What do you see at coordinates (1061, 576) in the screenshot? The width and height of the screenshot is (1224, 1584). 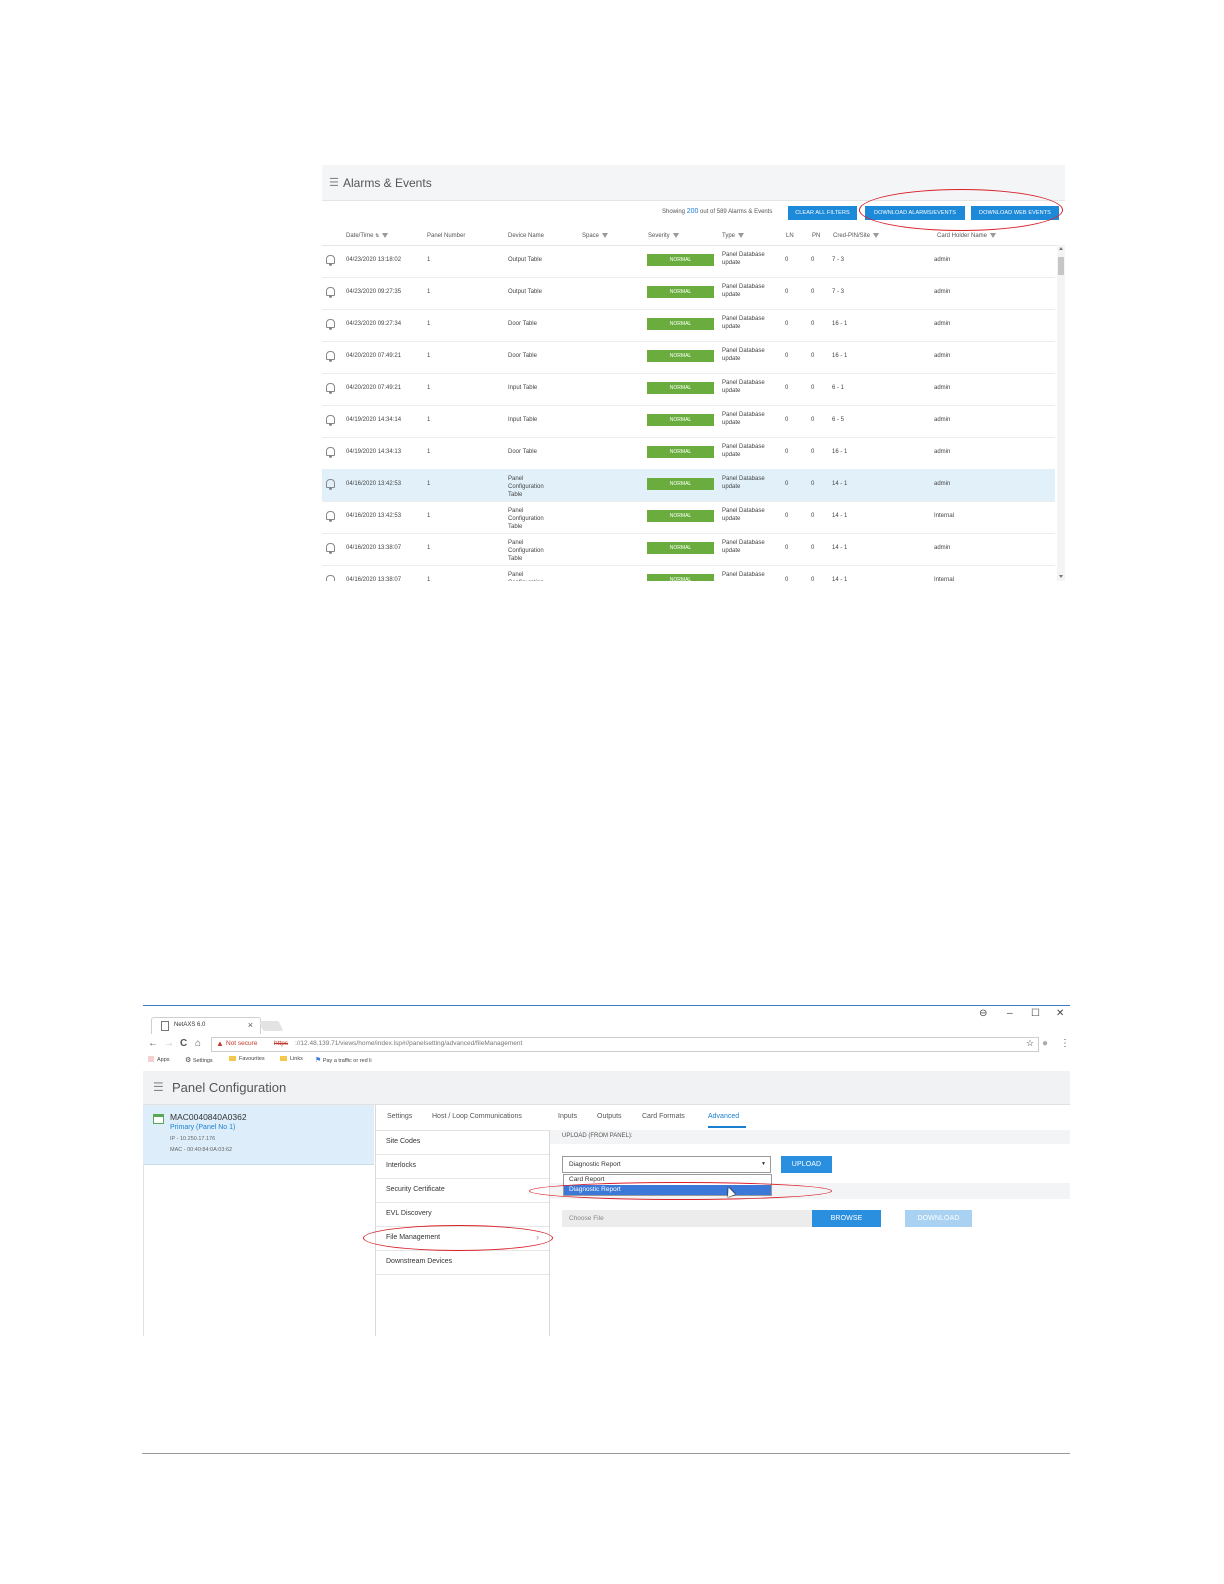 I see `scroll-down-icon` at bounding box center [1061, 576].